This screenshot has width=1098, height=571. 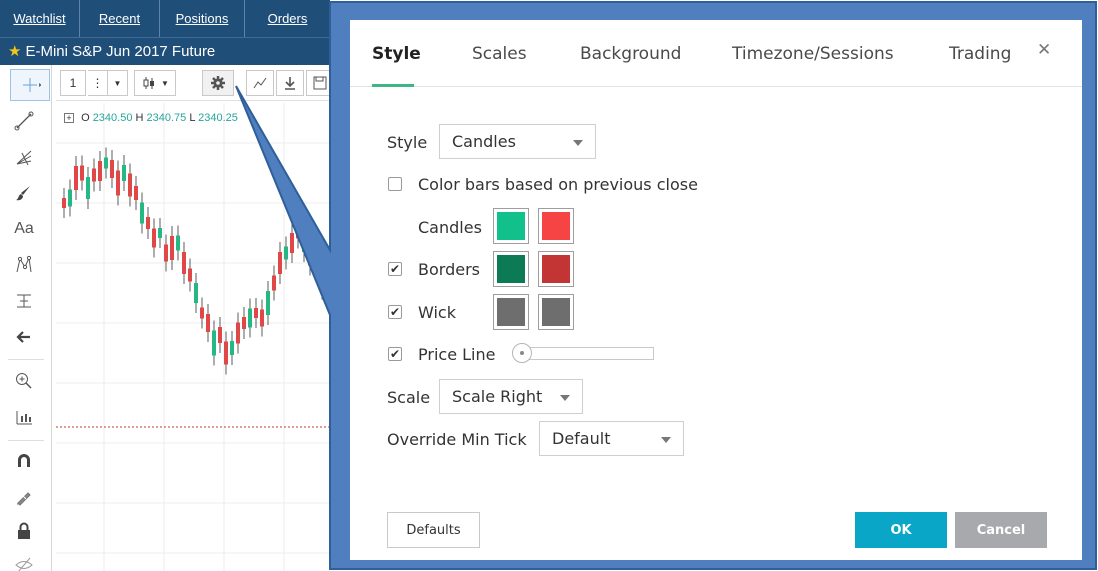 What do you see at coordinates (287, 18) in the screenshot?
I see `nav-tab-orders: Orders` at bounding box center [287, 18].